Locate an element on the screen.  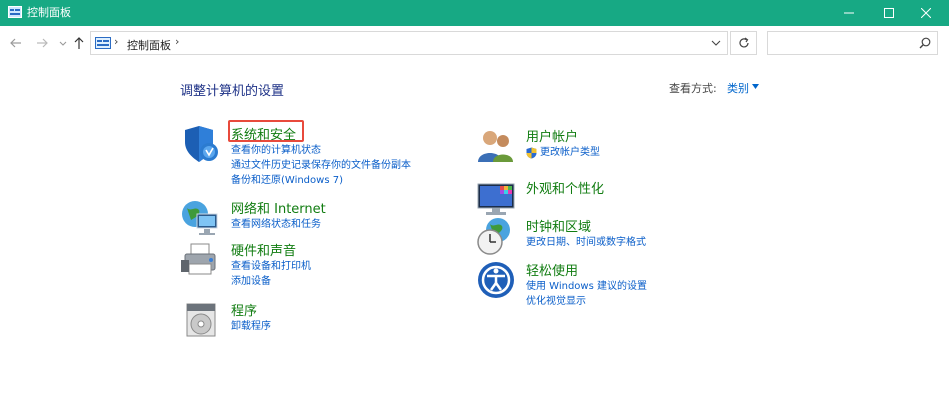
refresh-button is located at coordinates (743, 43).